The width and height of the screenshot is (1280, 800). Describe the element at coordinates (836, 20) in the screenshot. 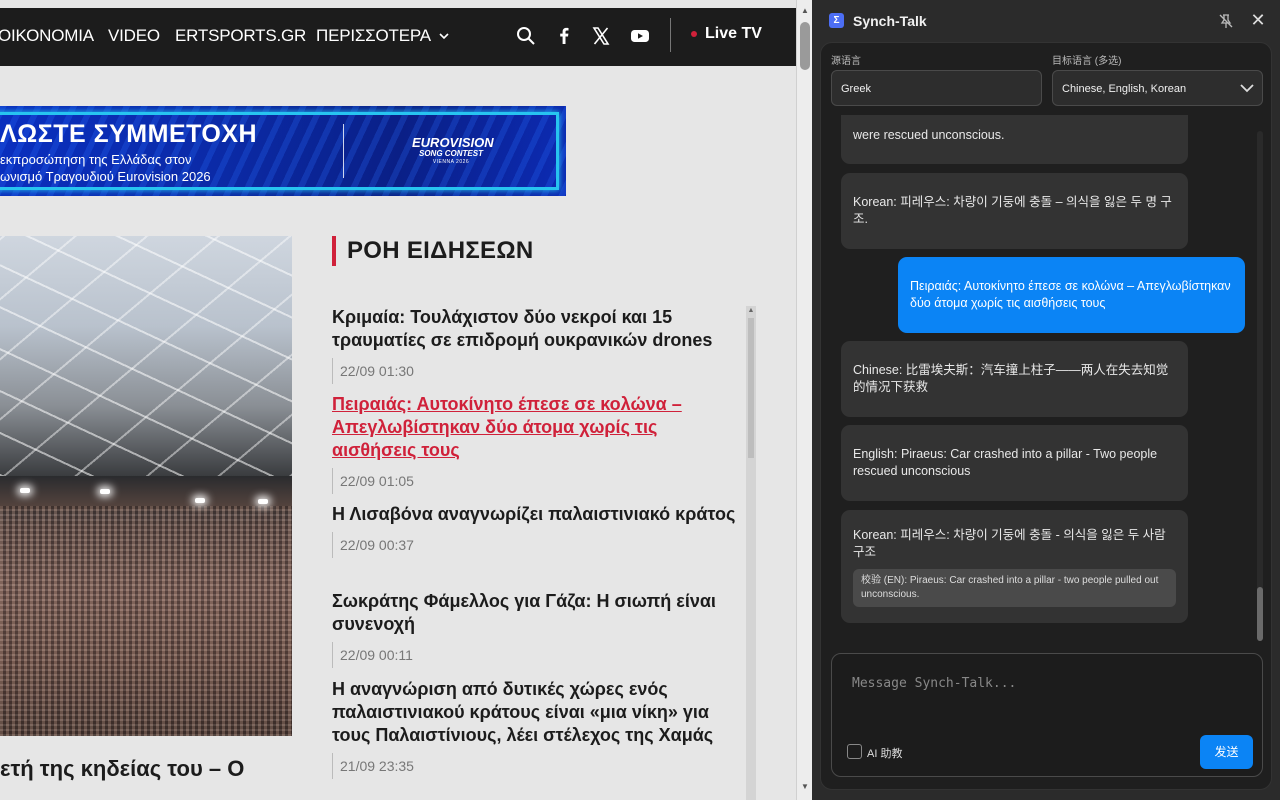

I see `app-logo-icon: Σ` at that location.